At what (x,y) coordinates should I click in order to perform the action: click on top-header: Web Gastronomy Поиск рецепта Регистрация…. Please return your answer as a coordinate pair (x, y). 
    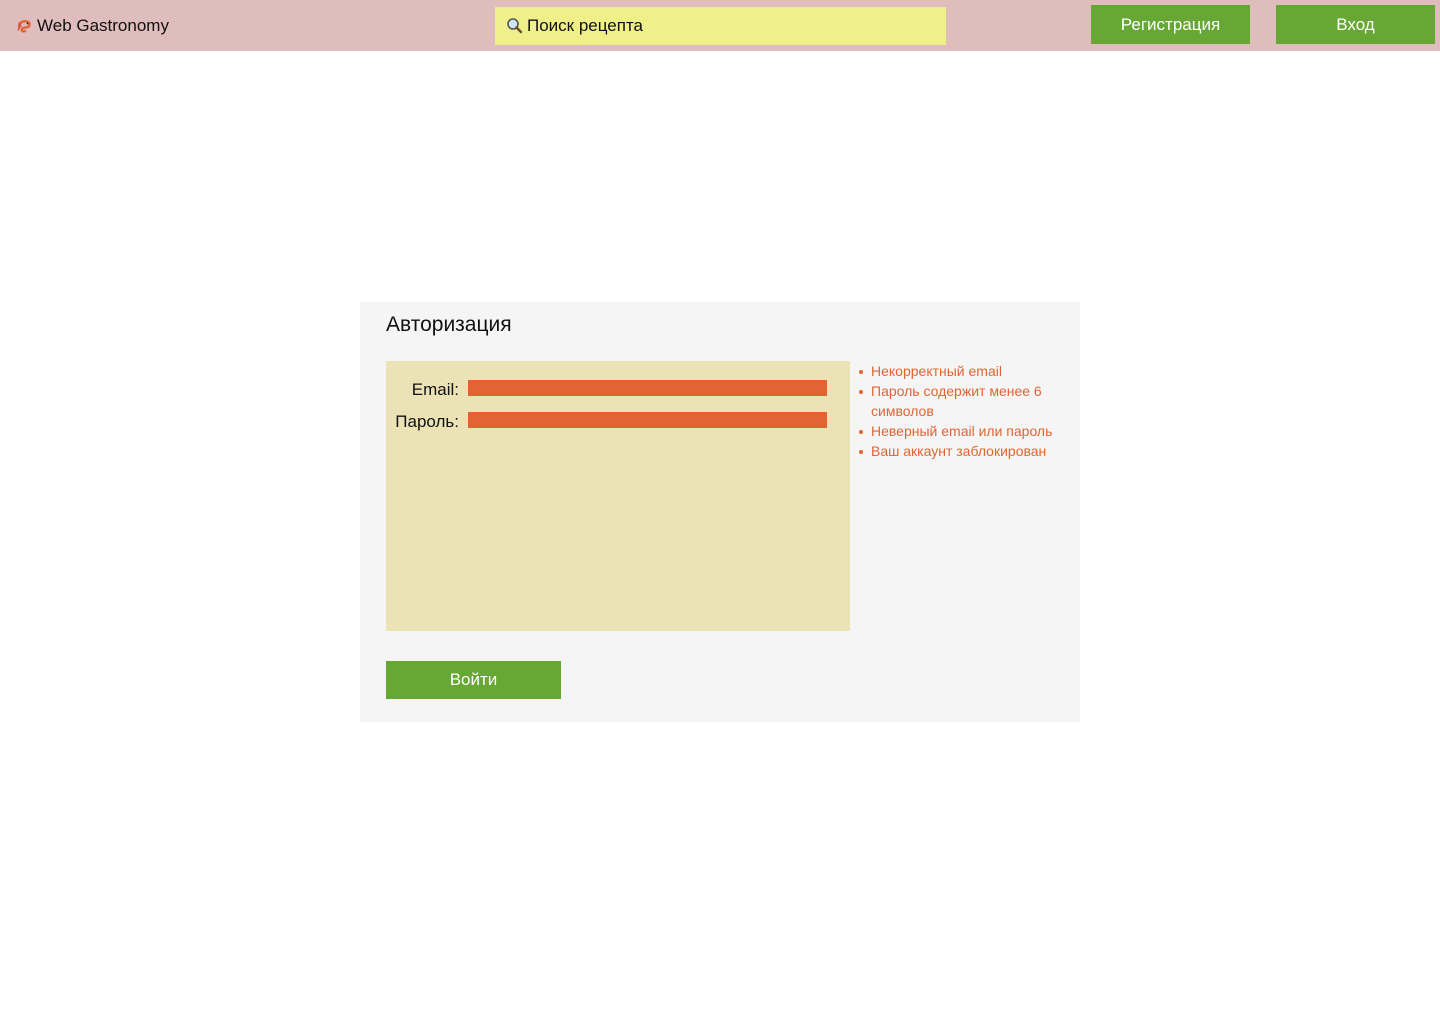
    Looking at the image, I should click on (720, 25).